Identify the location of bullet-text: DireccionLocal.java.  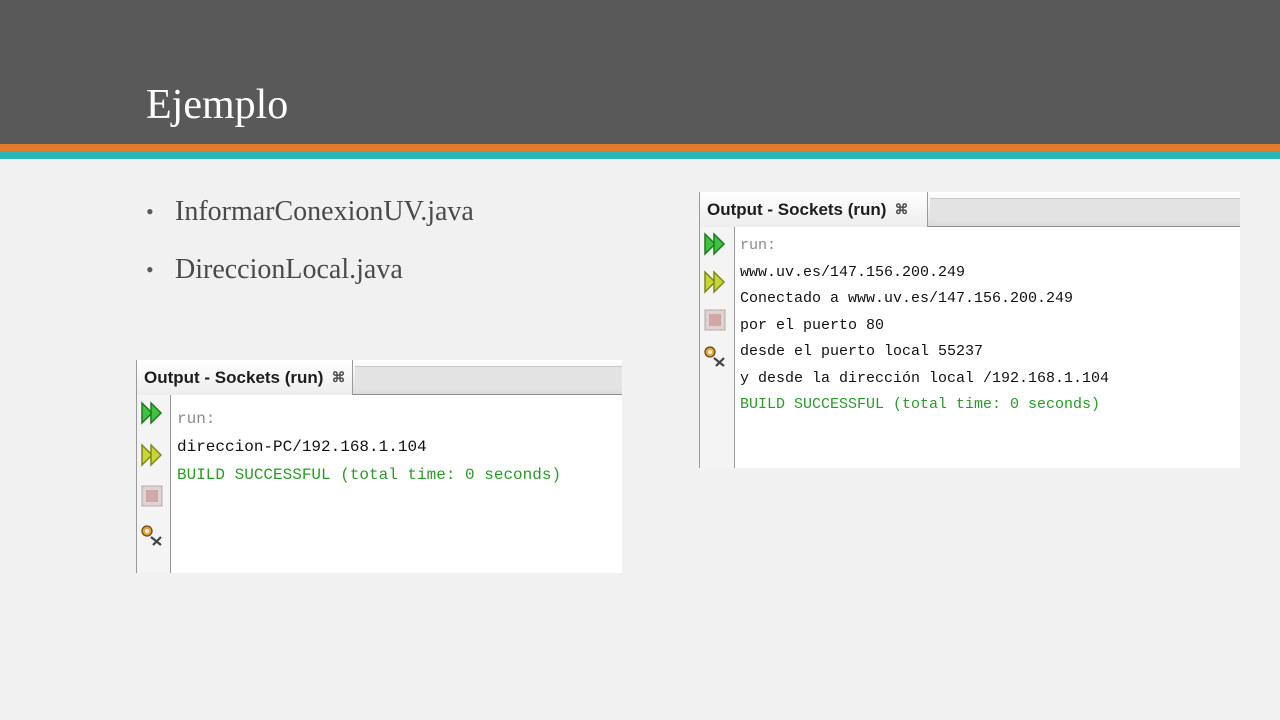
(289, 269).